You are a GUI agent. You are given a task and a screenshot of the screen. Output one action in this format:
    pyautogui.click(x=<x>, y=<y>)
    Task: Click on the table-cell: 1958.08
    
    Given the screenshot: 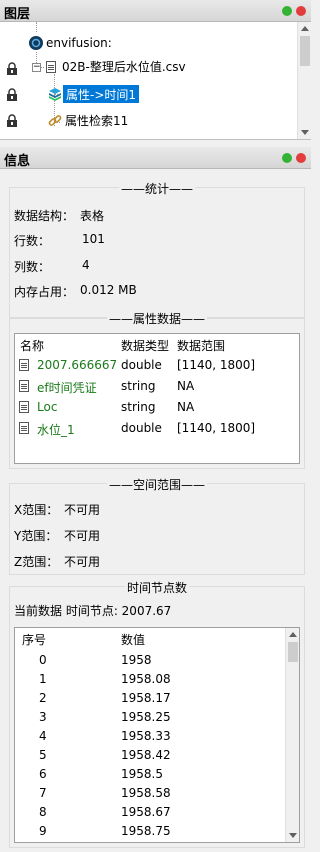 What is the action you would take?
    pyautogui.click(x=146, y=679)
    